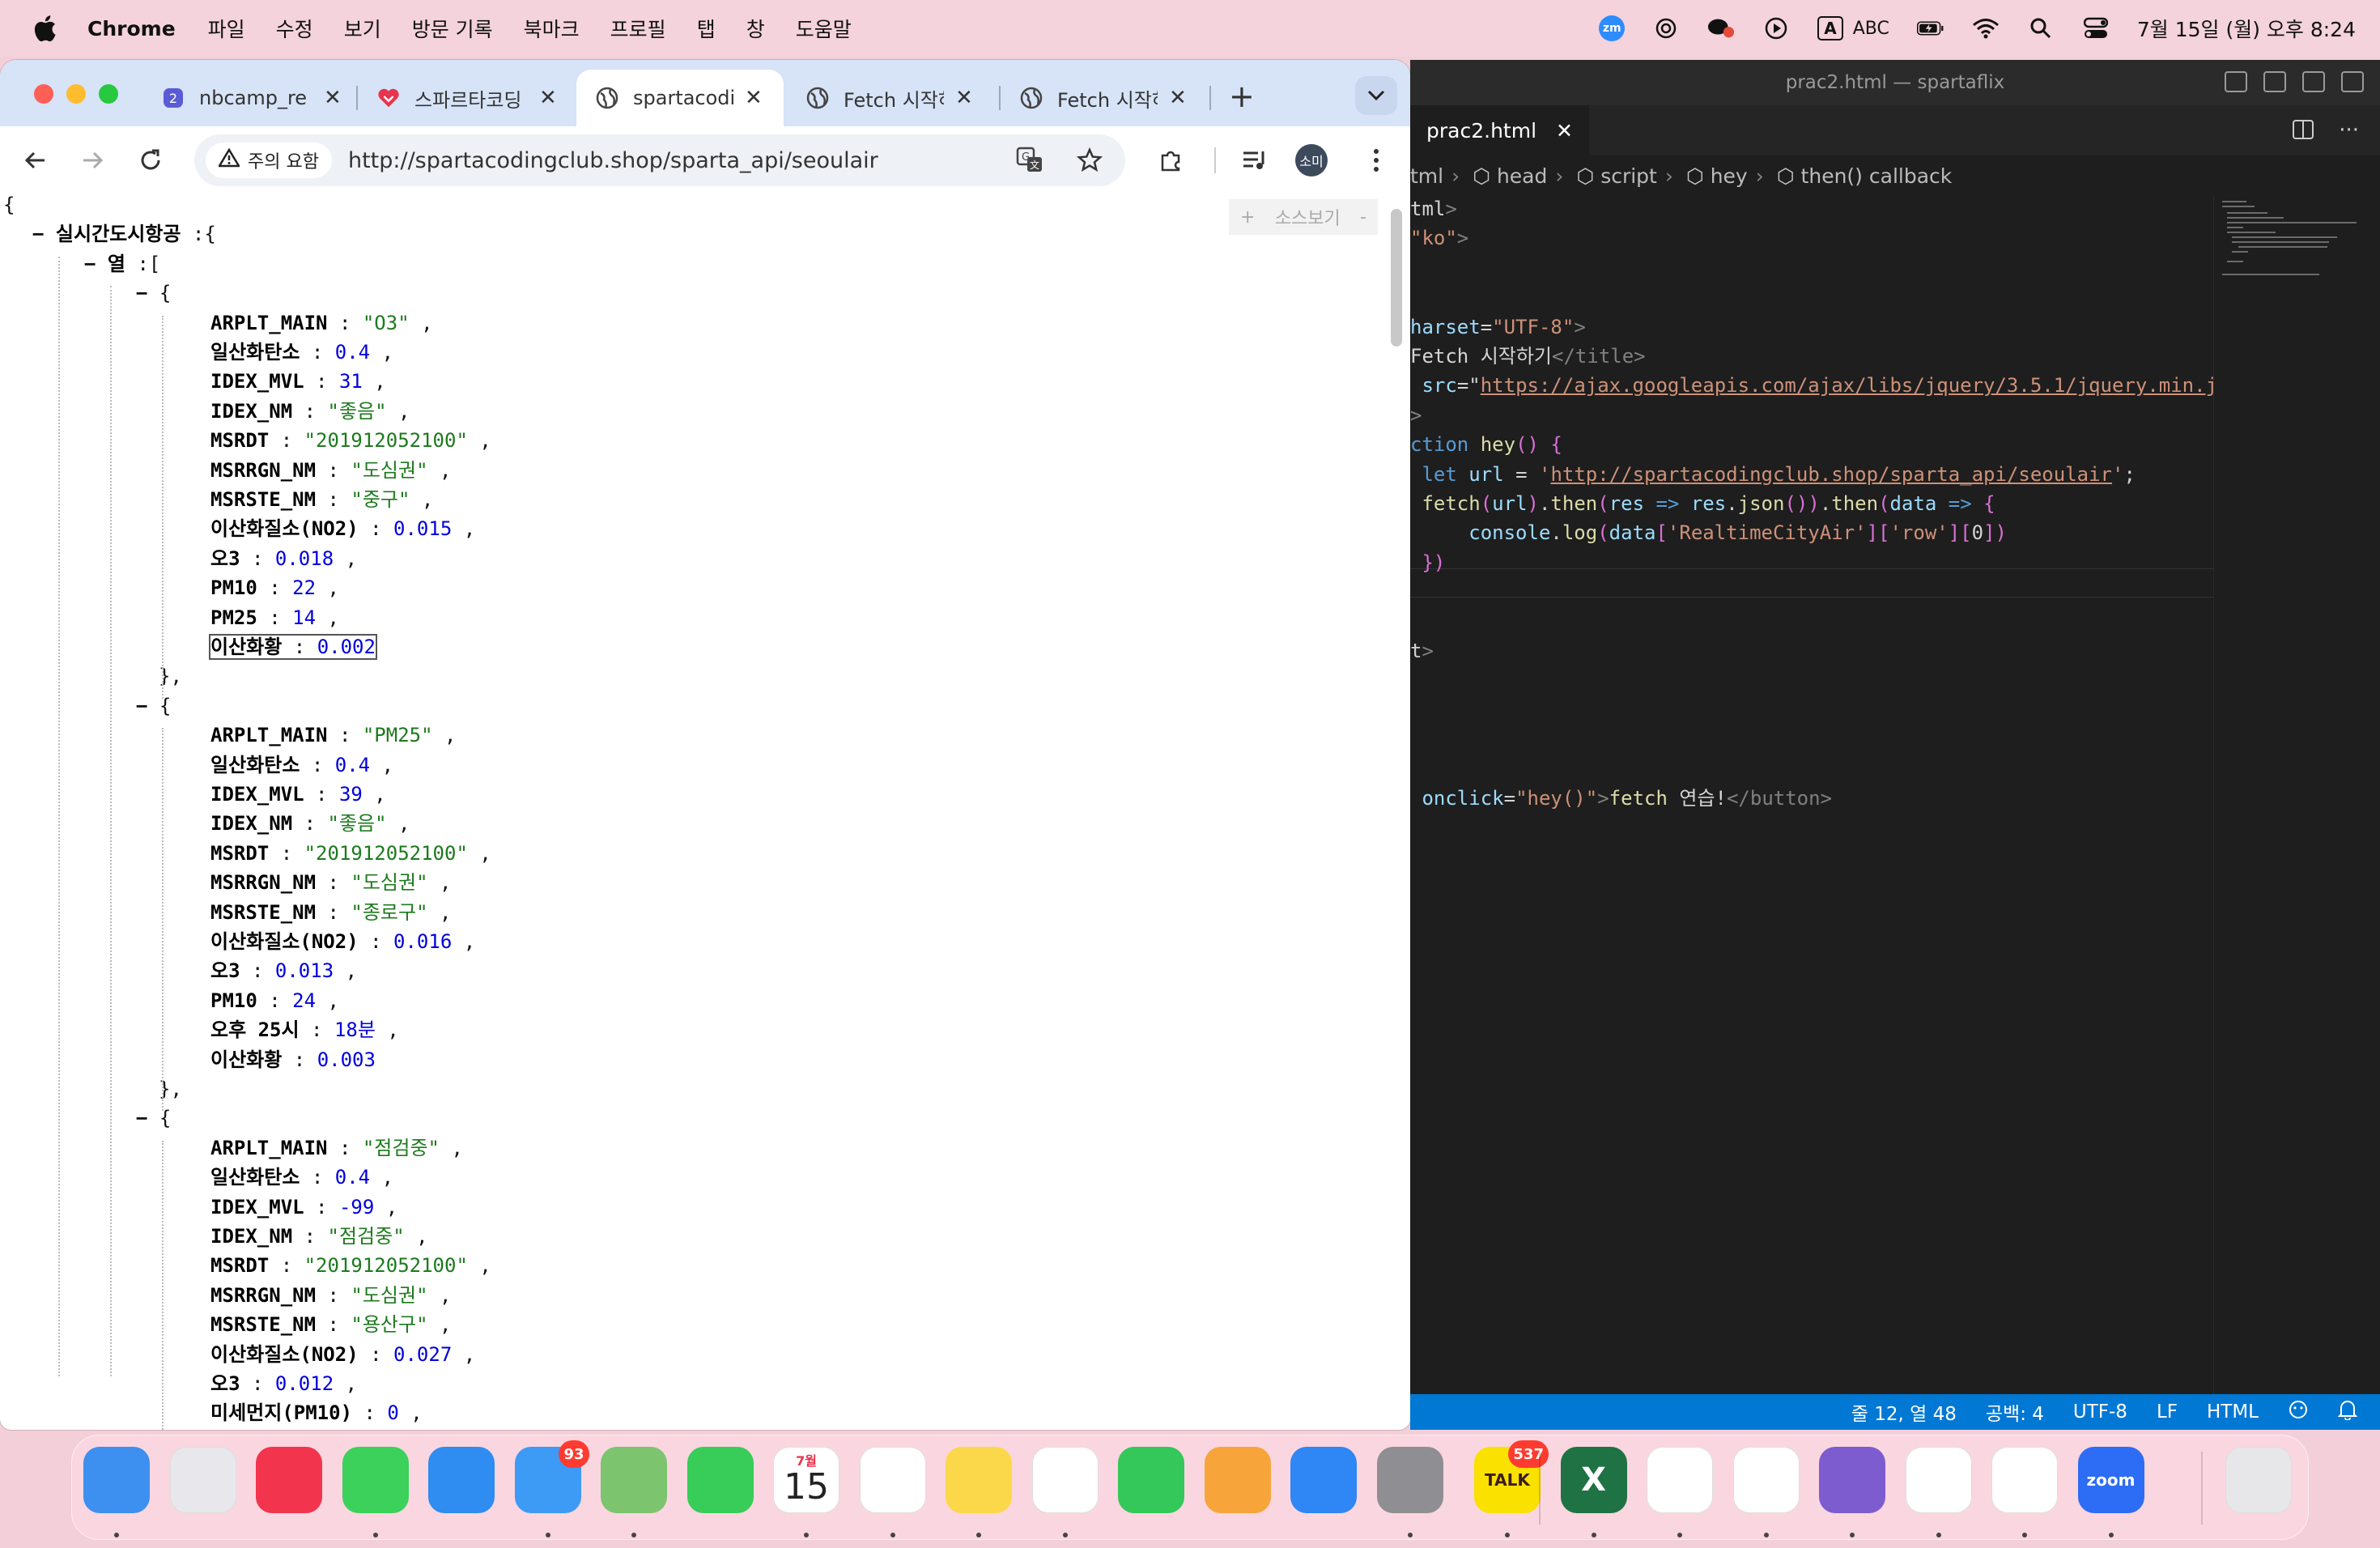 The height and width of the screenshot is (1548, 2380). I want to click on tab-search-button, so click(1376, 96).